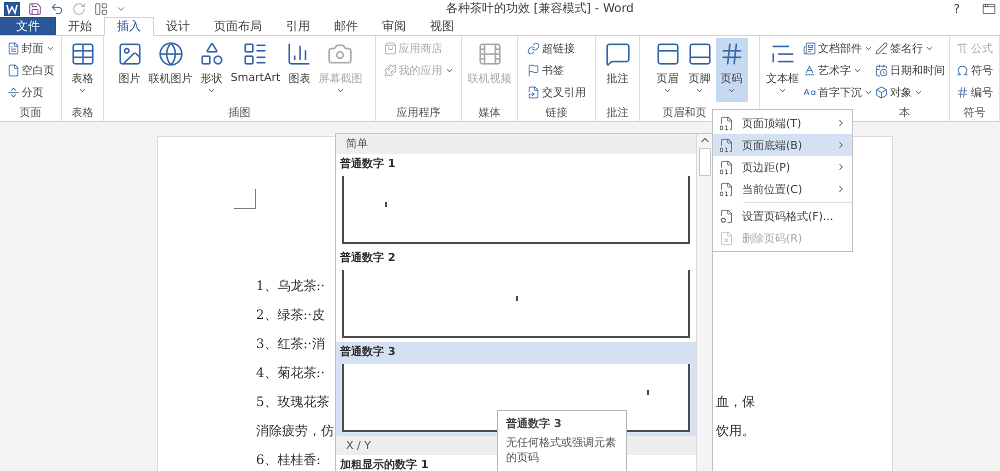 Image resolution: width=1000 pixels, height=471 pixels. What do you see at coordinates (534, 423) in the screenshot?
I see `tooltip-title: 普通数字 3` at bounding box center [534, 423].